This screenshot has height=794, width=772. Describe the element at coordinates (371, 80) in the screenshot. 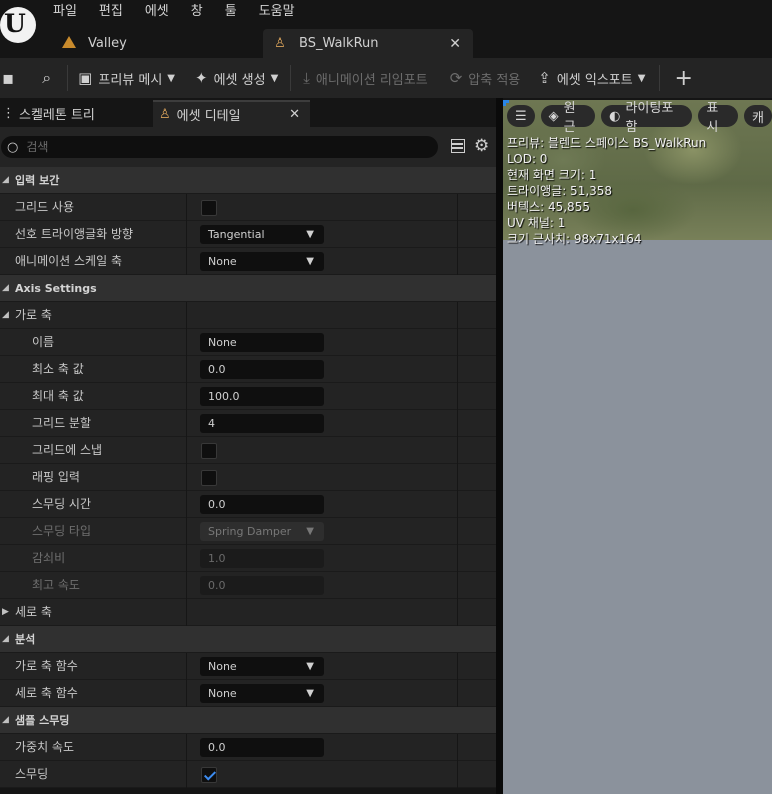

I see `reimport-label: 애니메이션 리임포트` at that location.